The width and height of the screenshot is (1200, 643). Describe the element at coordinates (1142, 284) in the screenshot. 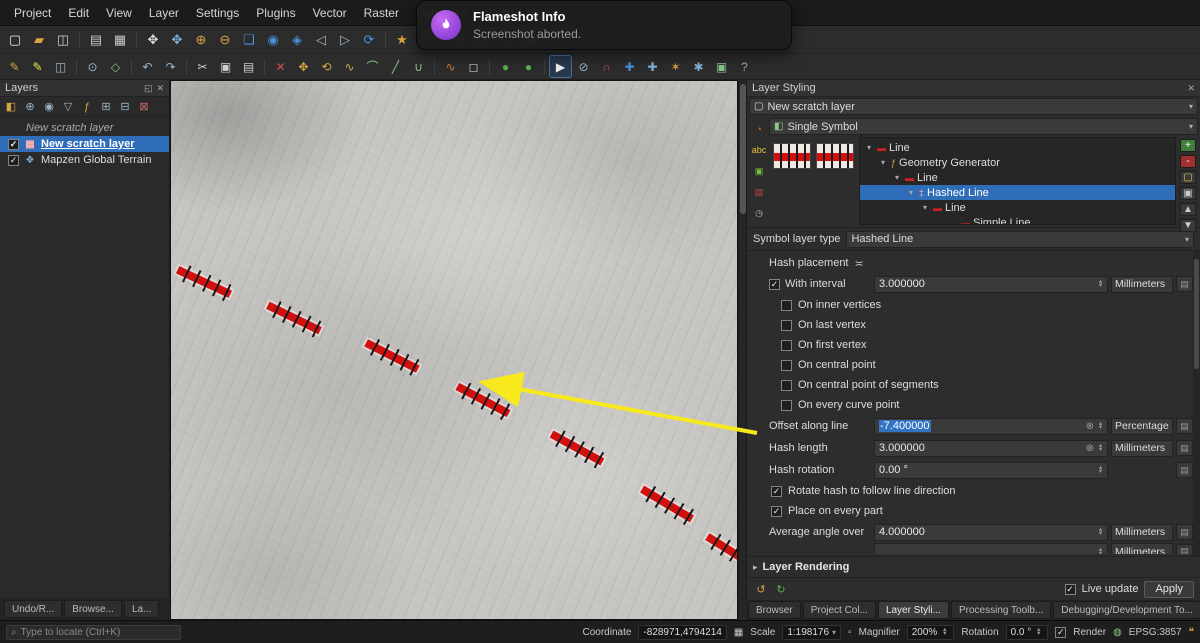

I see `interval-unit-combo: Millimeters` at that location.